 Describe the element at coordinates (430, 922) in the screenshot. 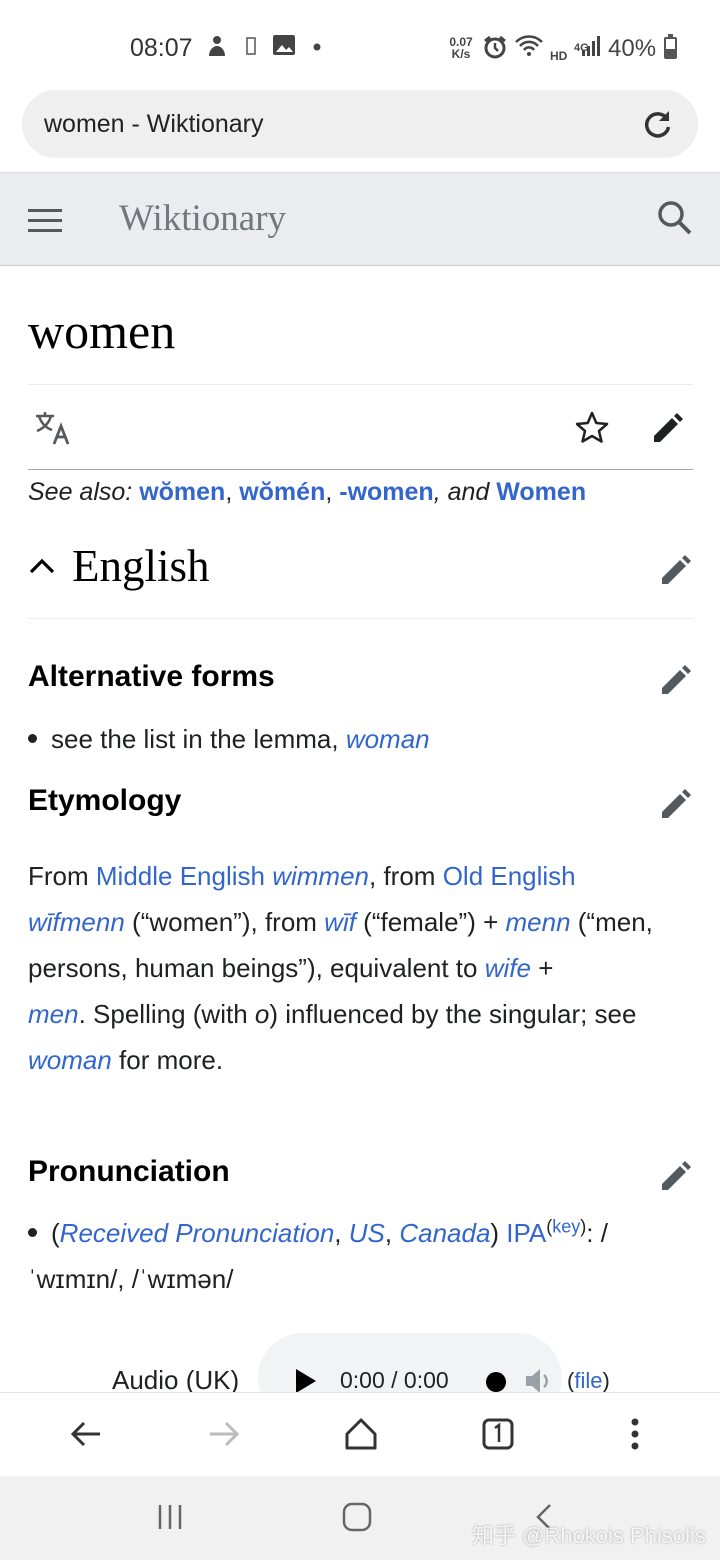

I see `text: (“female”) +` at that location.